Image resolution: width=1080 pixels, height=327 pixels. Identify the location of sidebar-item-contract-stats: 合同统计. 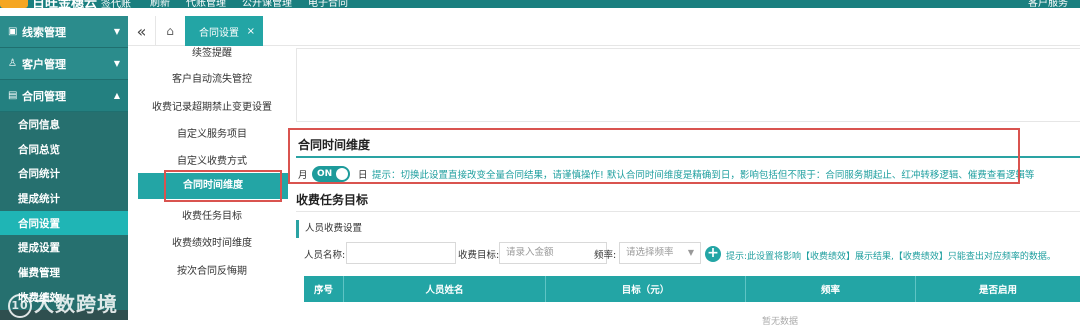
(64, 173).